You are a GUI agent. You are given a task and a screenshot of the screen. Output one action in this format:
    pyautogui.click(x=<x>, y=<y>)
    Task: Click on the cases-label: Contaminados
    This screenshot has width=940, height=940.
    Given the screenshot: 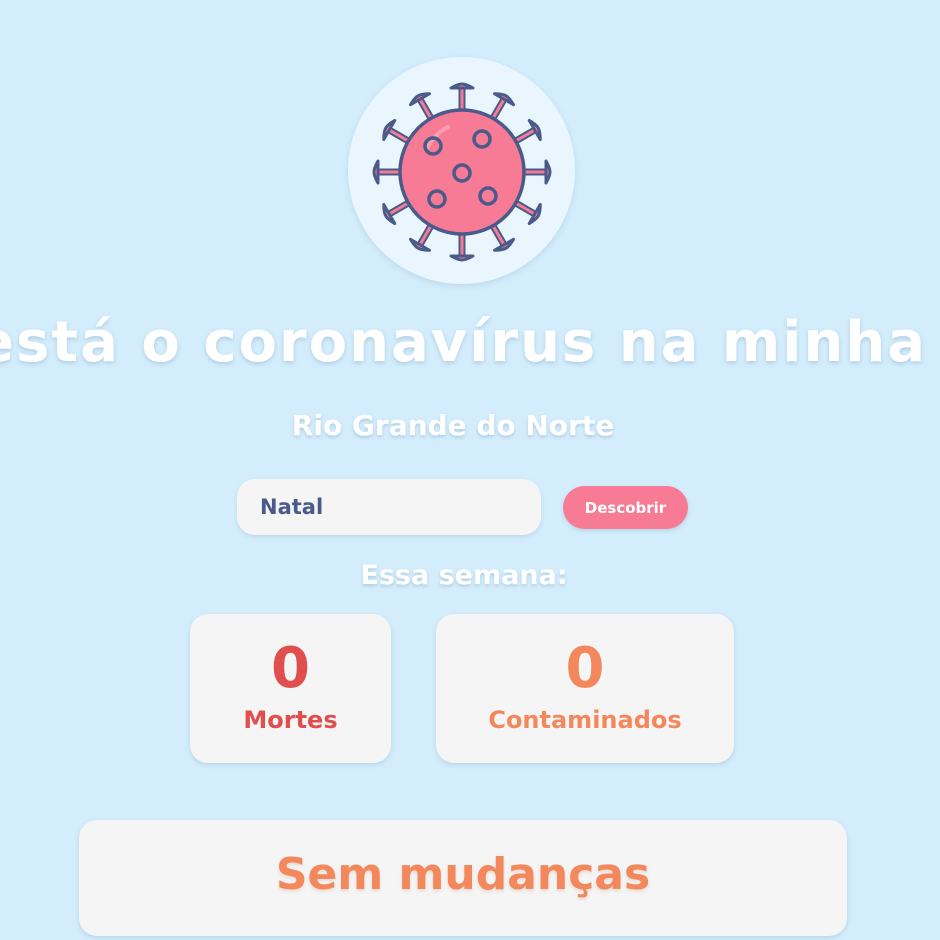 What is the action you would take?
    pyautogui.click(x=585, y=720)
    